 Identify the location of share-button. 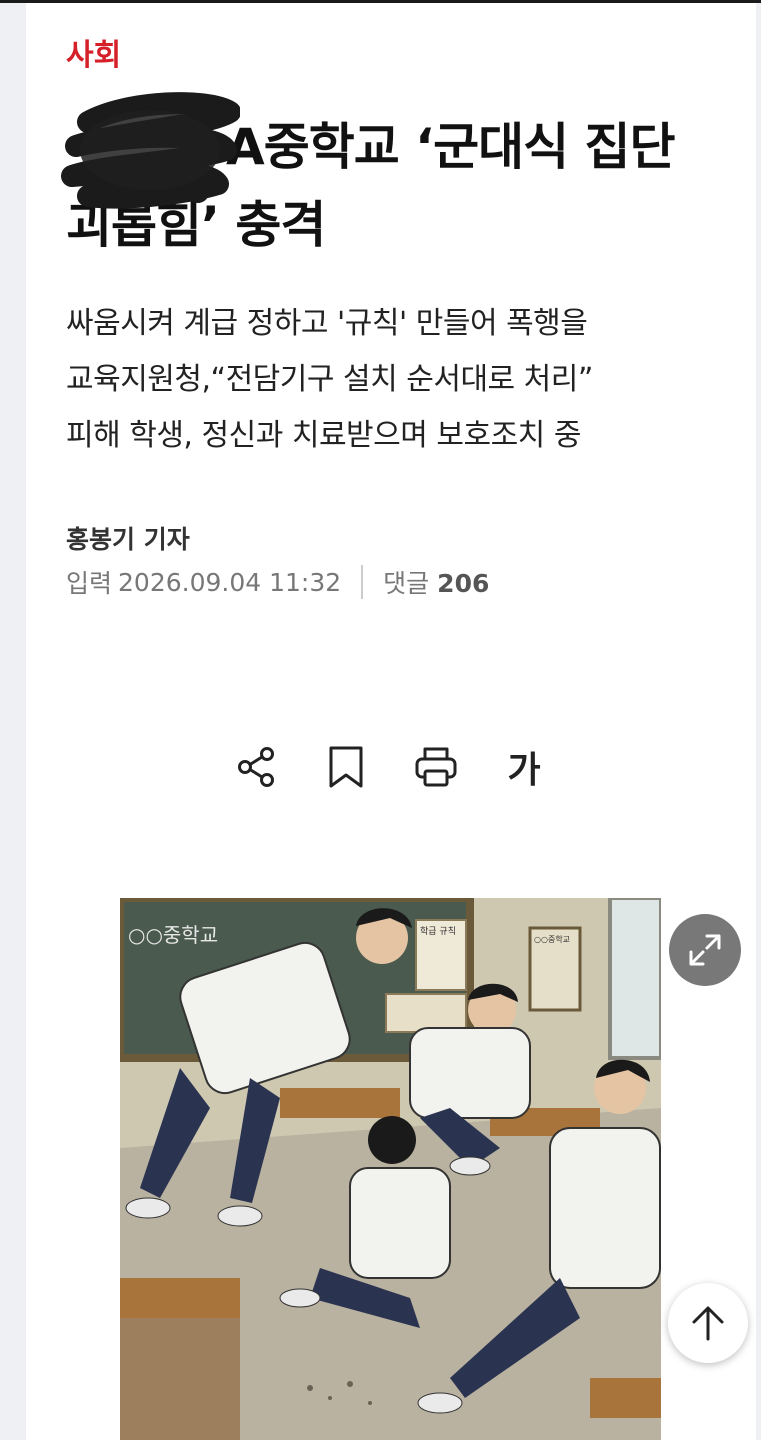
(256, 767).